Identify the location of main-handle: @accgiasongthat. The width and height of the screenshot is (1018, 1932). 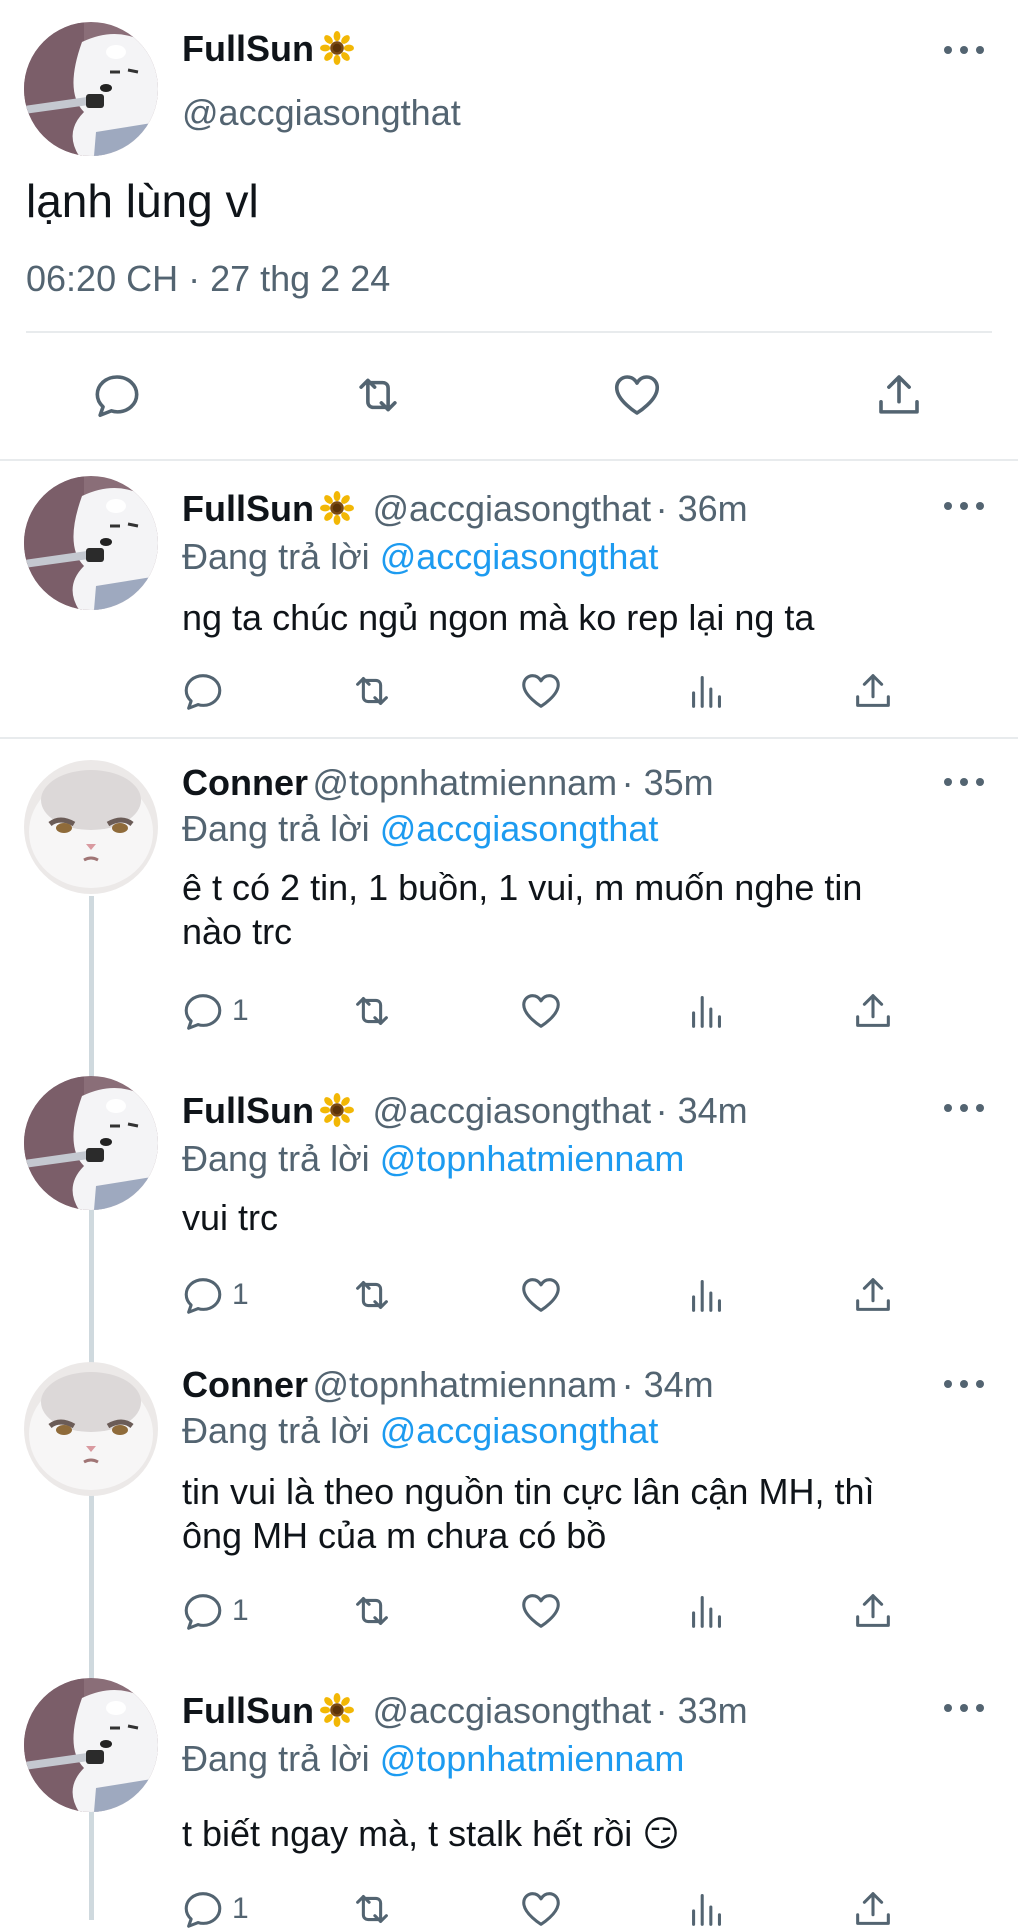
(321, 113).